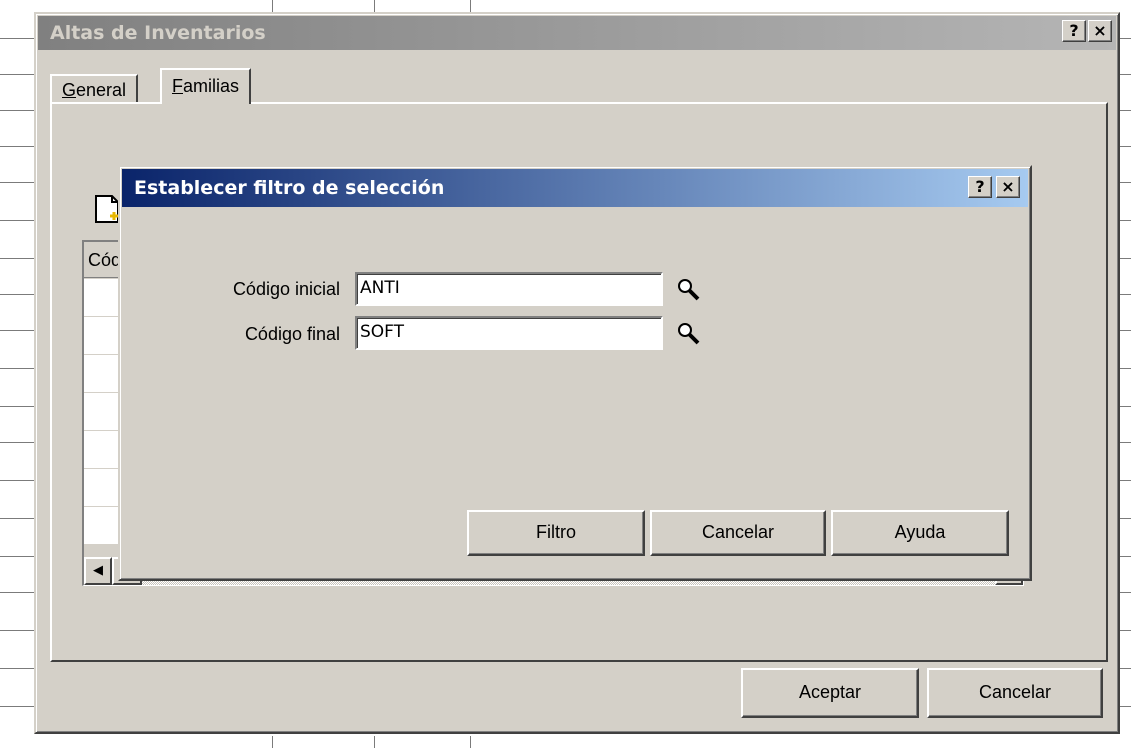 The width and height of the screenshot is (1131, 748). I want to click on dialog-close-button: ×, so click(1008, 187).